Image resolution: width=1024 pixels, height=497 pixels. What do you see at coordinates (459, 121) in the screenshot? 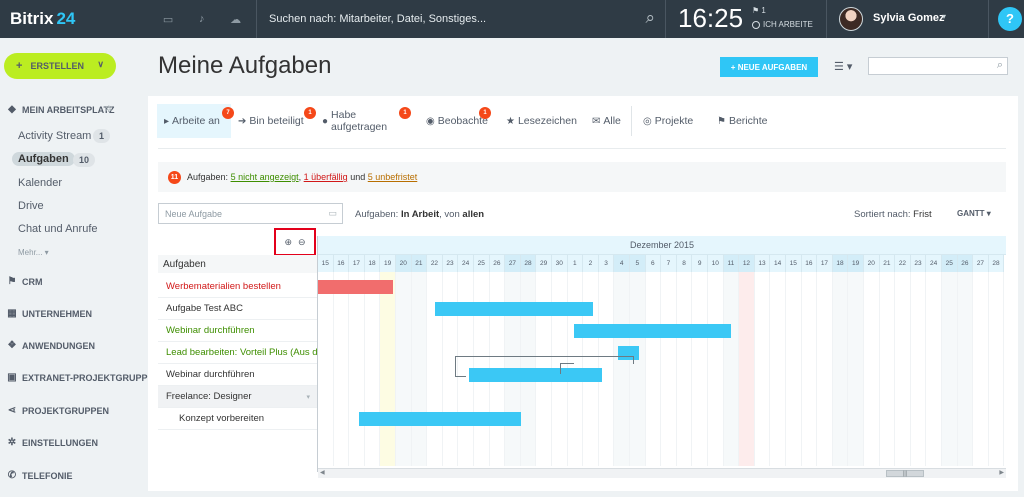
I see `tab-watching: ◉ Beobachte 1` at bounding box center [459, 121].